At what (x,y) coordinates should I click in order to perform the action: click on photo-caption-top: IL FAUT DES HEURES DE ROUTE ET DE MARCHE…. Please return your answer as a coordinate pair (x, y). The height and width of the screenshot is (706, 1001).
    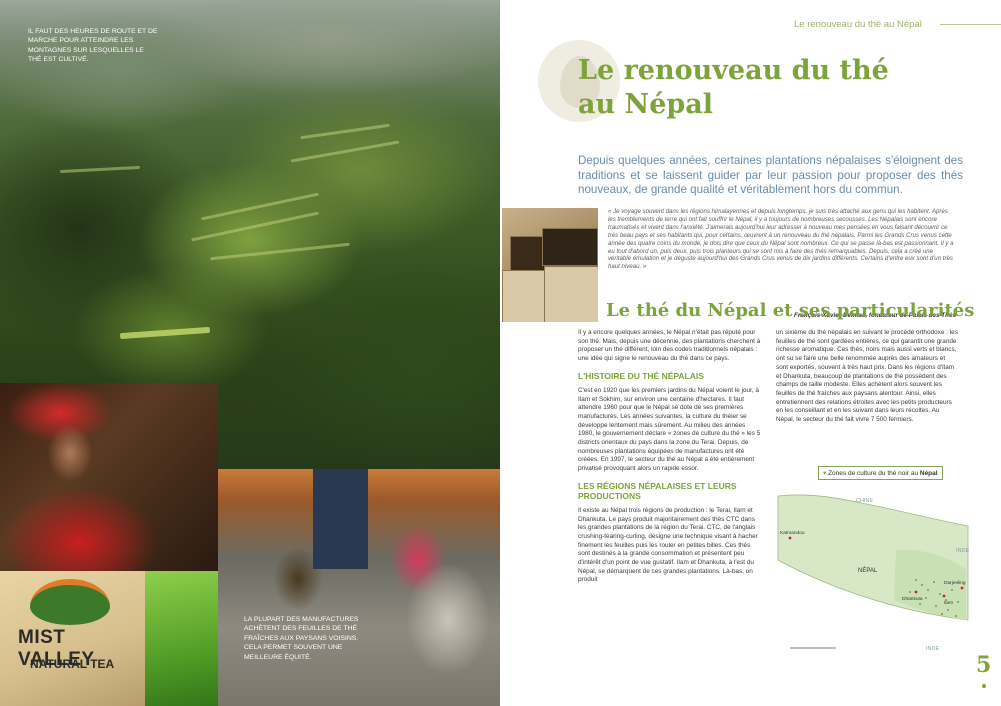
    Looking at the image, I should click on (93, 46).